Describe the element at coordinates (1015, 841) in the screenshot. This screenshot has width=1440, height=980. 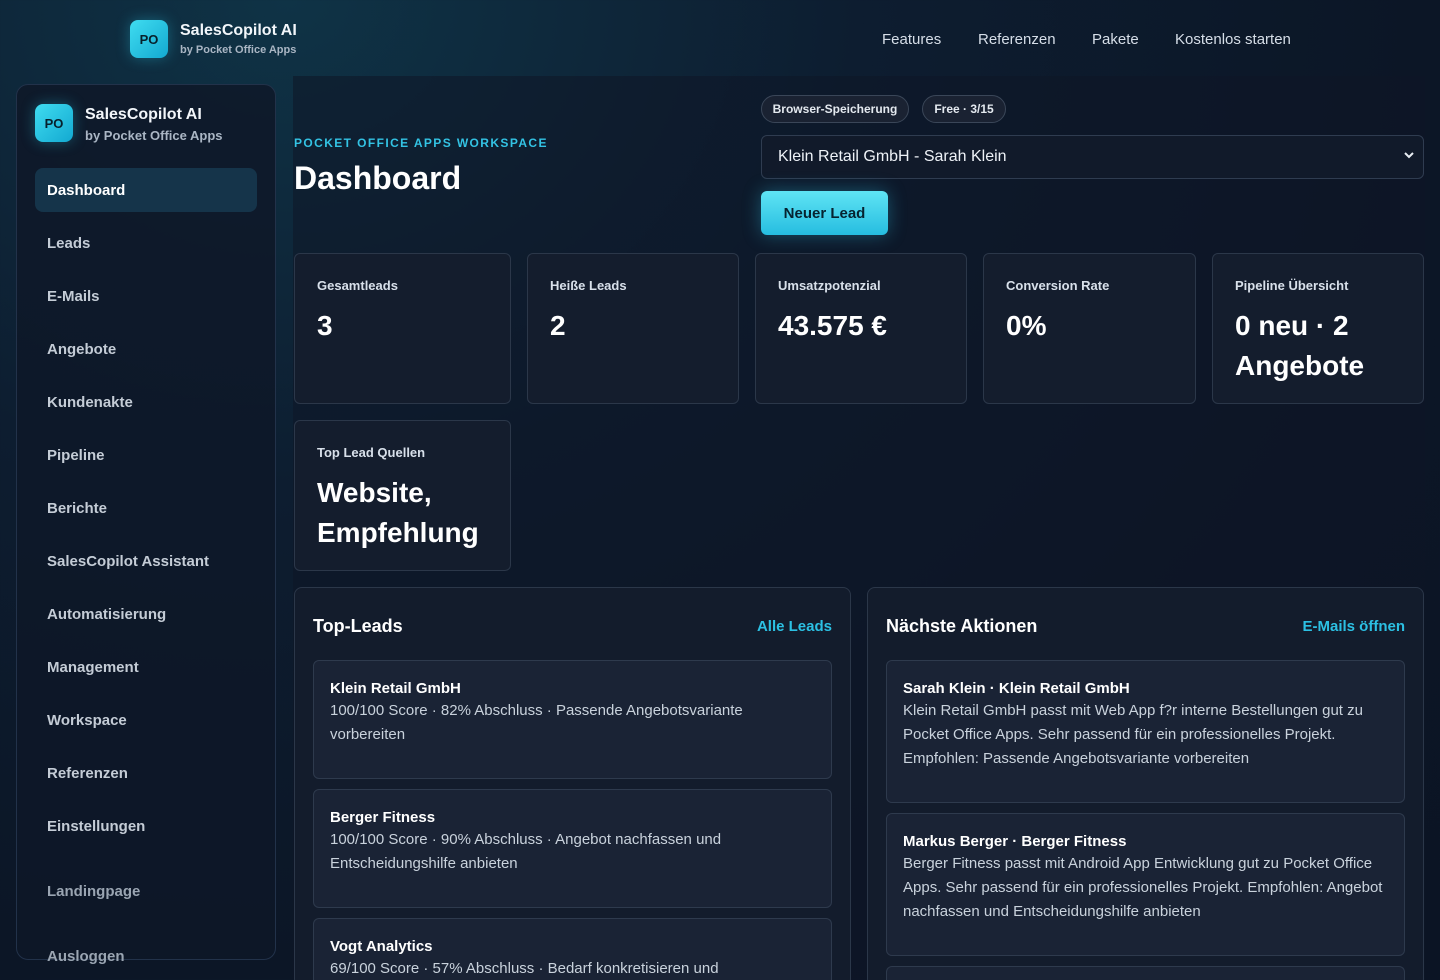
I see `action-card-title: Markus Berger · Berger Fitness` at that location.